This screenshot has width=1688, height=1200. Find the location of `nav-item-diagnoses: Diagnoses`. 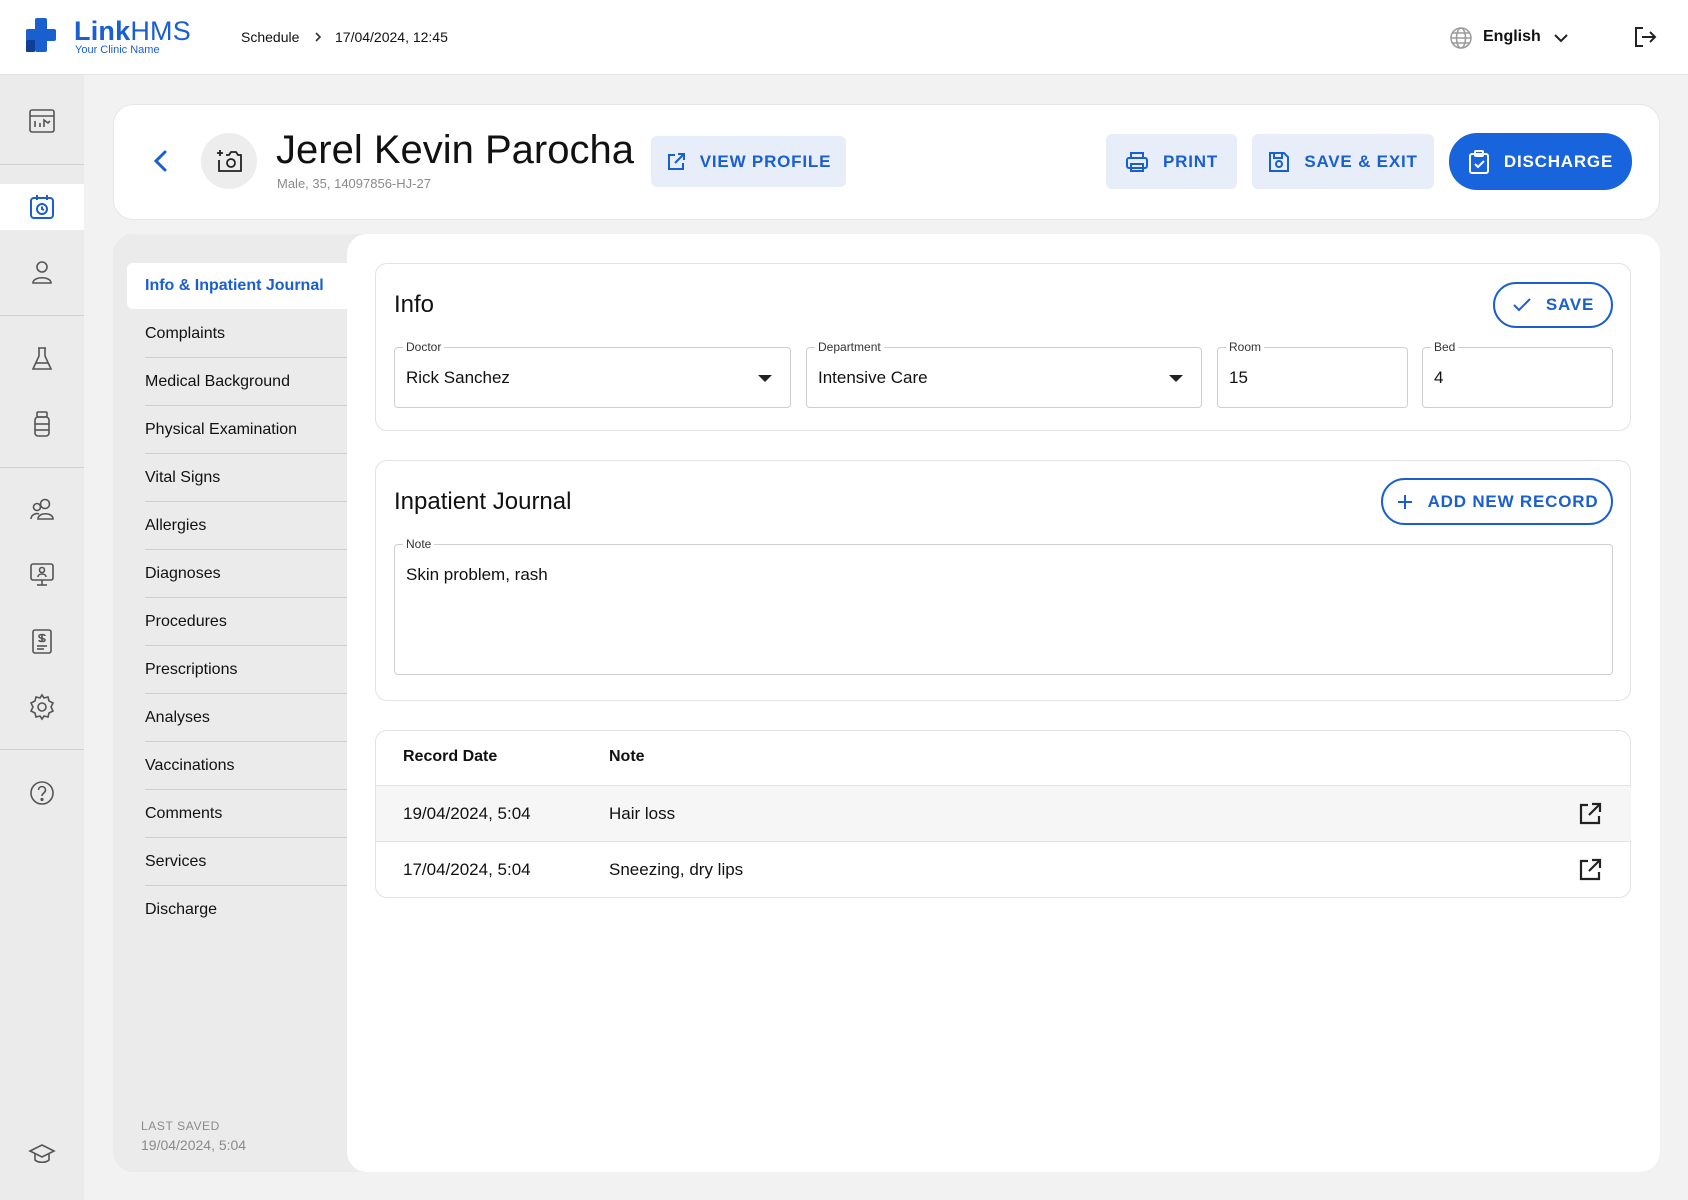

nav-item-diagnoses: Diagnoses is located at coordinates (237, 574).